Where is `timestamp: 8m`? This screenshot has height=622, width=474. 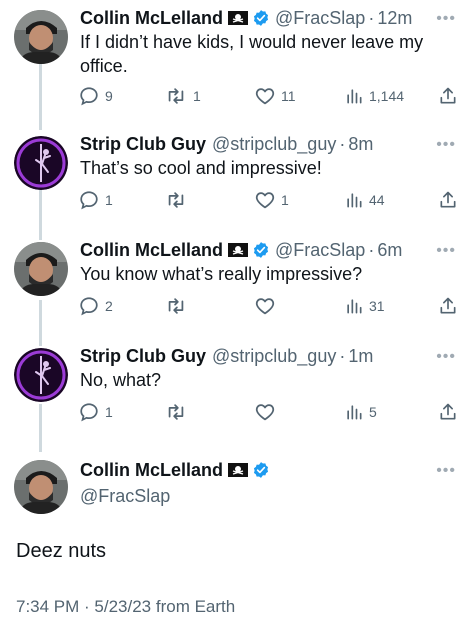
timestamp: 8m is located at coordinates (360, 144).